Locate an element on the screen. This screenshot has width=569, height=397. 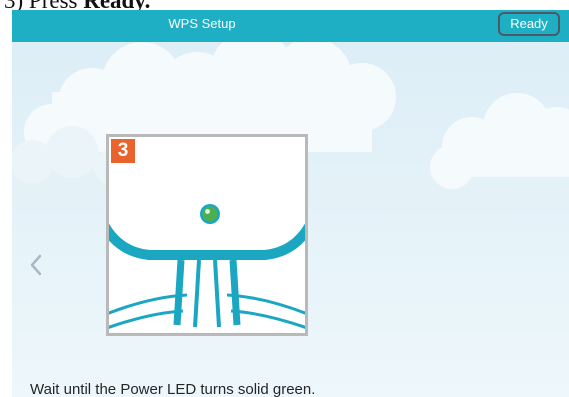
header-bar: WPS Setup Ready is located at coordinates (290, 26).